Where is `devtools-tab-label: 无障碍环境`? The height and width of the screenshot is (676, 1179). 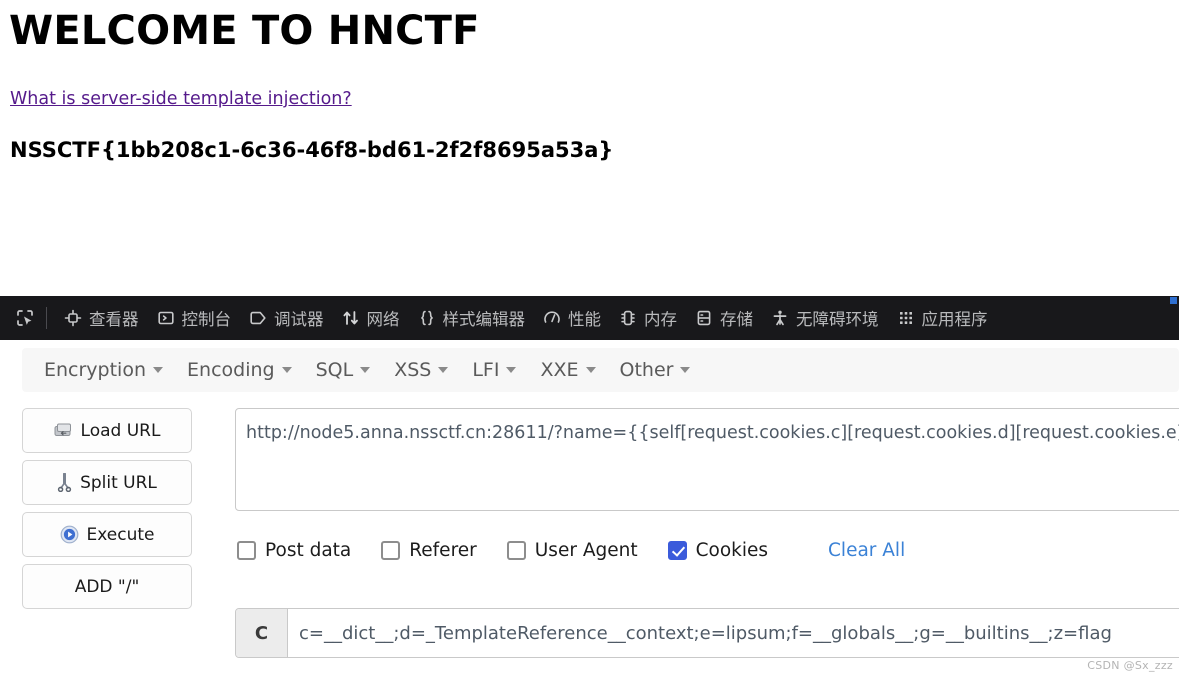
devtools-tab-label: 无障碍环境 is located at coordinates (837, 319).